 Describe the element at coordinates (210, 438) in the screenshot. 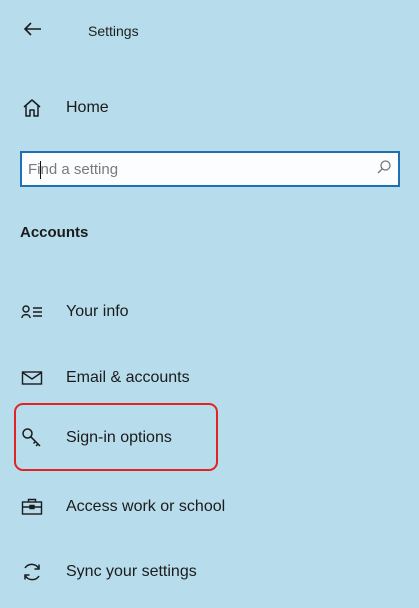

I see `nav-item-sign-in-options: Sign-in options` at that location.